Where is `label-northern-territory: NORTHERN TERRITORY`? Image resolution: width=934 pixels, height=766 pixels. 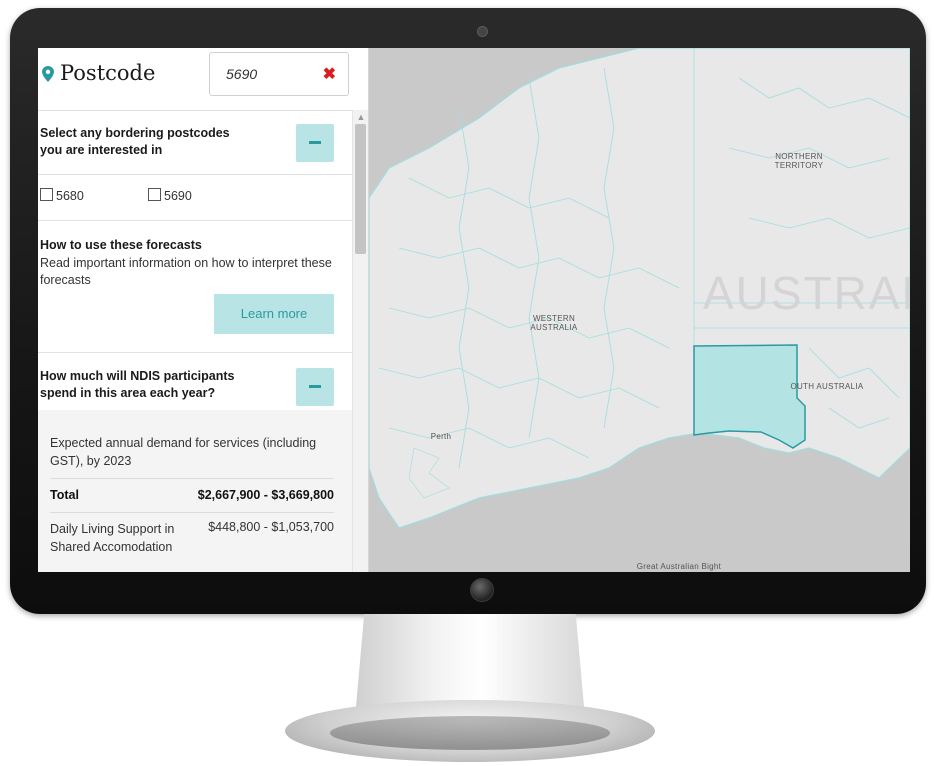 label-northern-territory: NORTHERN TERRITORY is located at coordinates (799, 161).